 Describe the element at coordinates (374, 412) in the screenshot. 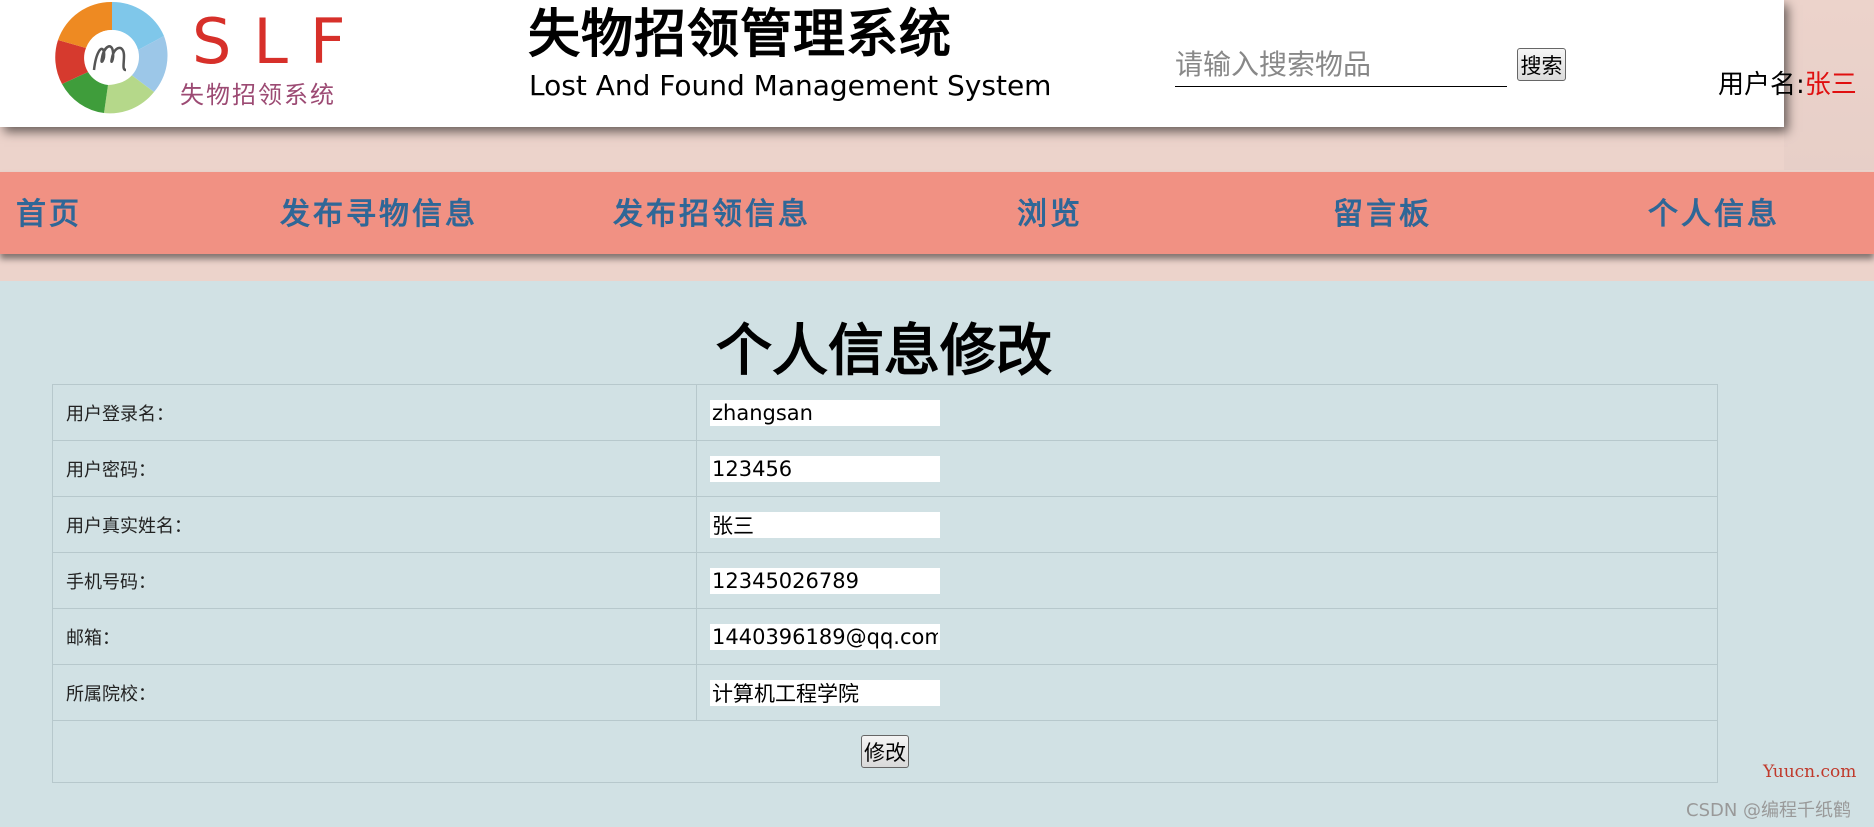

I see `username-label: 用户登录名：` at that location.